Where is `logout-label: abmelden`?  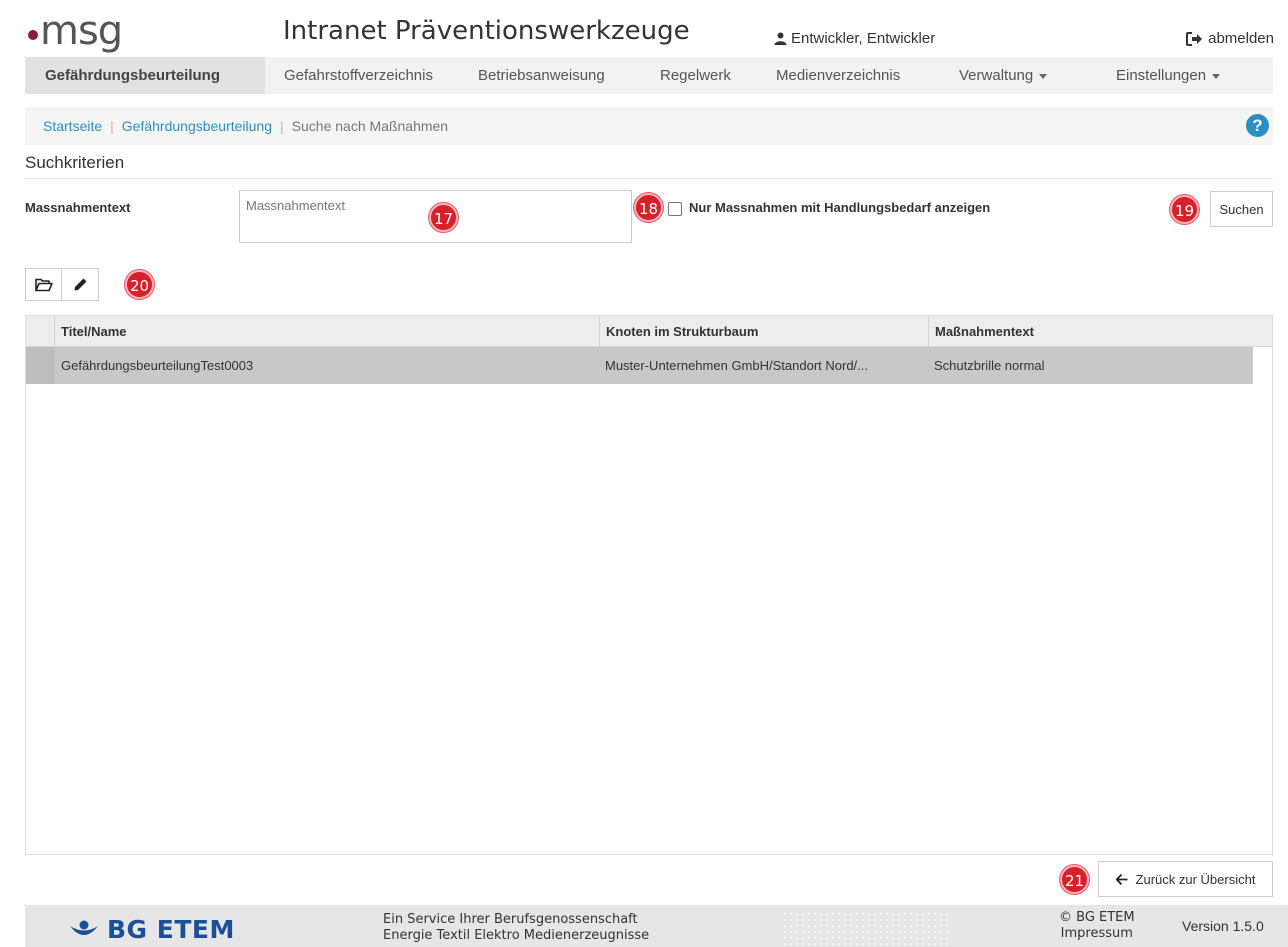 logout-label: abmelden is located at coordinates (1241, 38).